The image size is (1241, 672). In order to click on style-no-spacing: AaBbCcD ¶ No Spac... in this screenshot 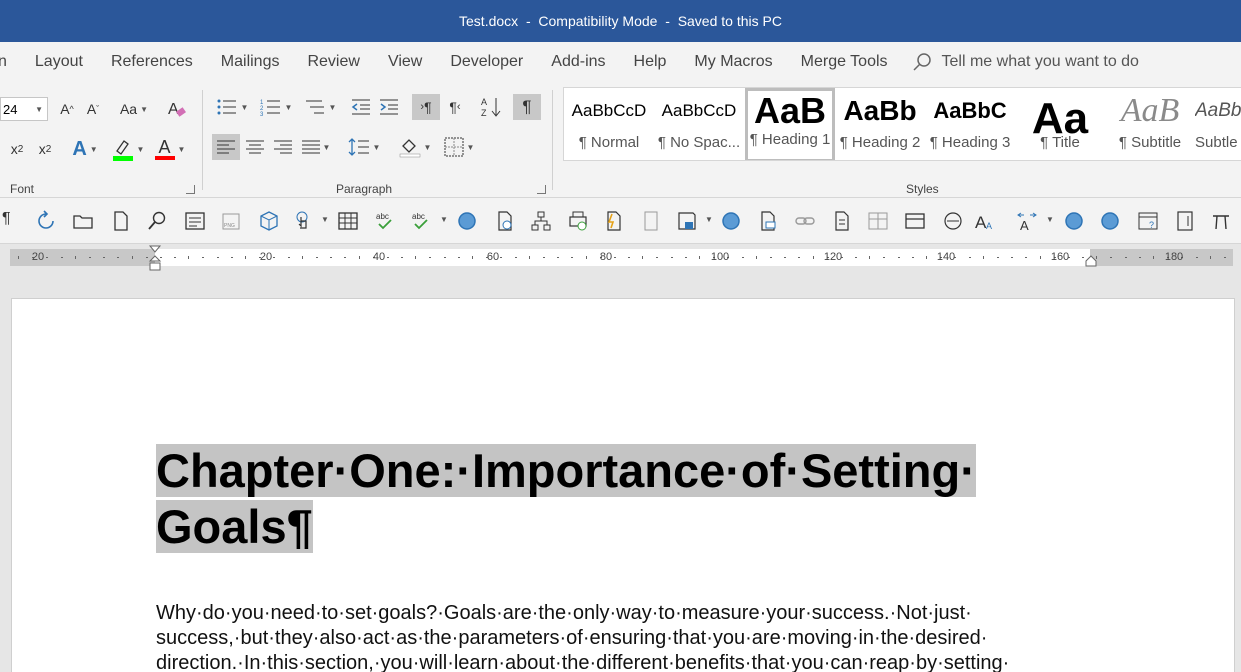, I will do `click(699, 124)`.